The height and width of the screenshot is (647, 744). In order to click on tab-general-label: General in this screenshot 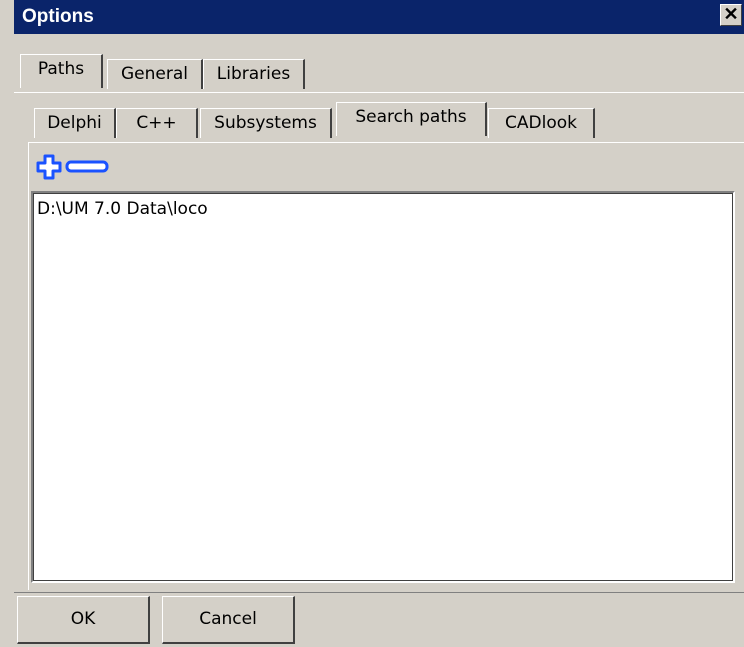, I will do `click(154, 74)`.